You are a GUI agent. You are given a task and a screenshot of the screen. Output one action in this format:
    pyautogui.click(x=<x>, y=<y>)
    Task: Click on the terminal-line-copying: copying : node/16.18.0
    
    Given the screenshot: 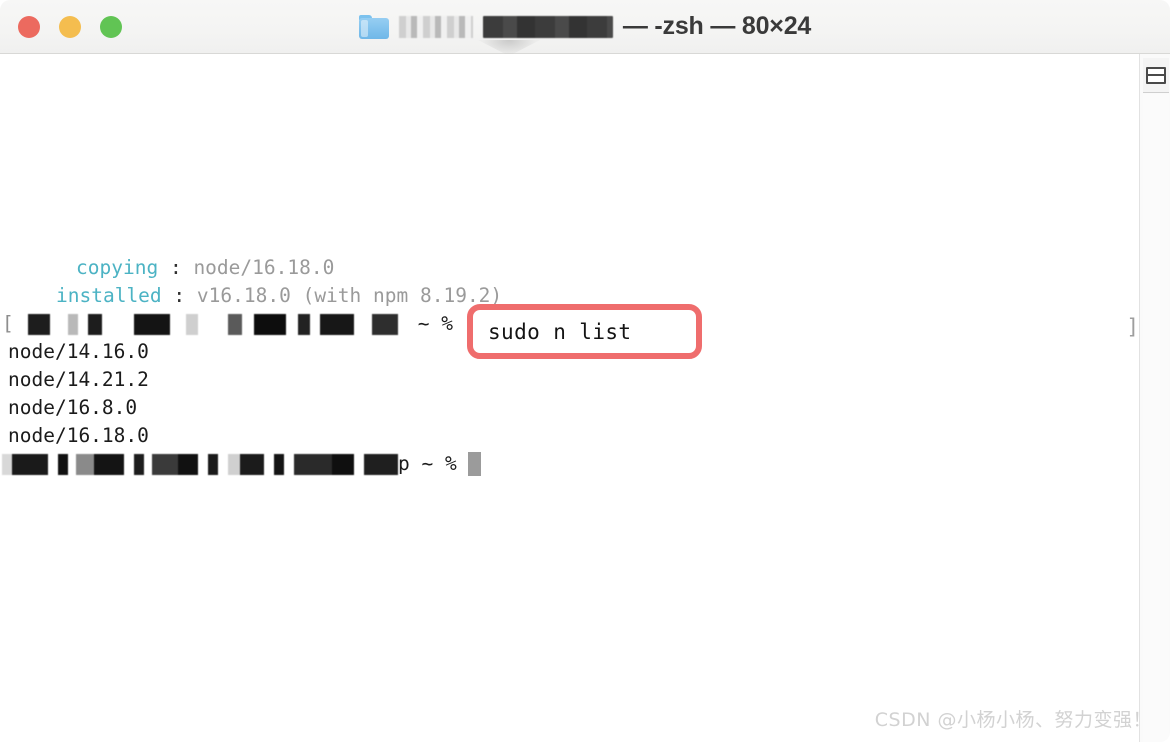 What is the action you would take?
    pyautogui.click(x=205, y=268)
    